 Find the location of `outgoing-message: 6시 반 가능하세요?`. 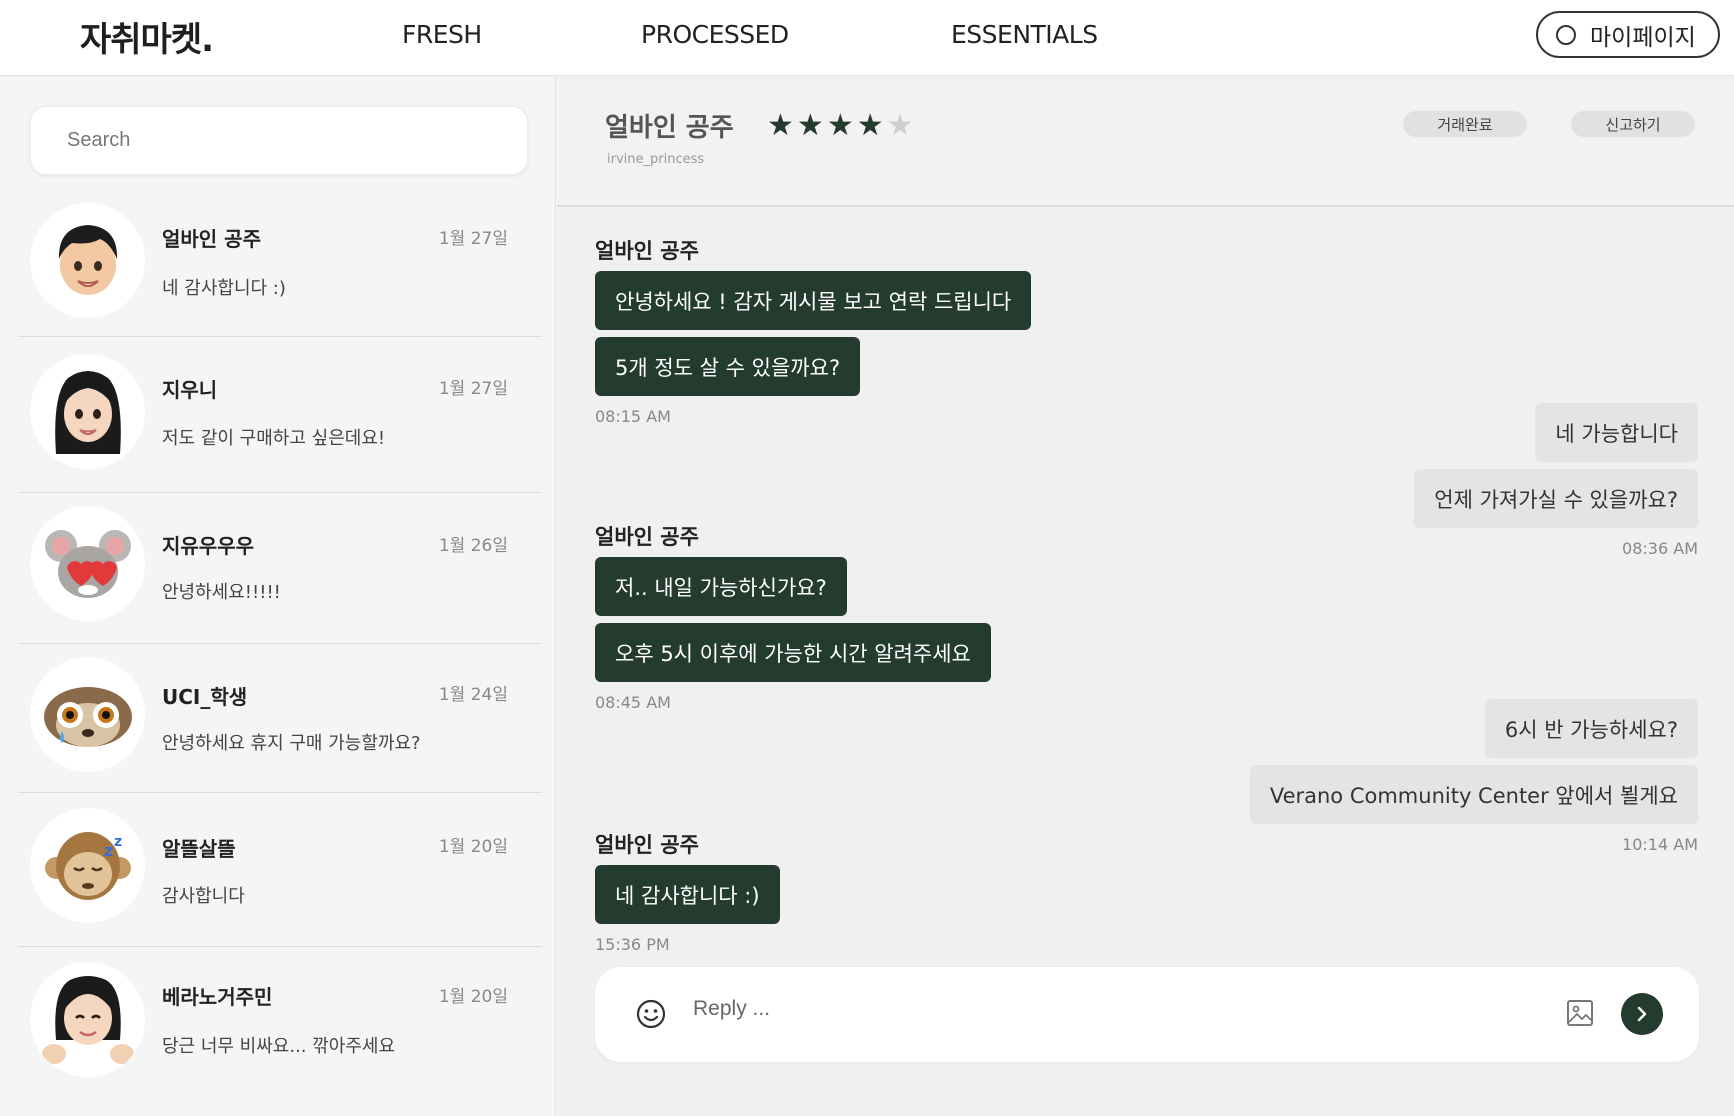

outgoing-message: 6시 반 가능하세요? is located at coordinates (1591, 728).